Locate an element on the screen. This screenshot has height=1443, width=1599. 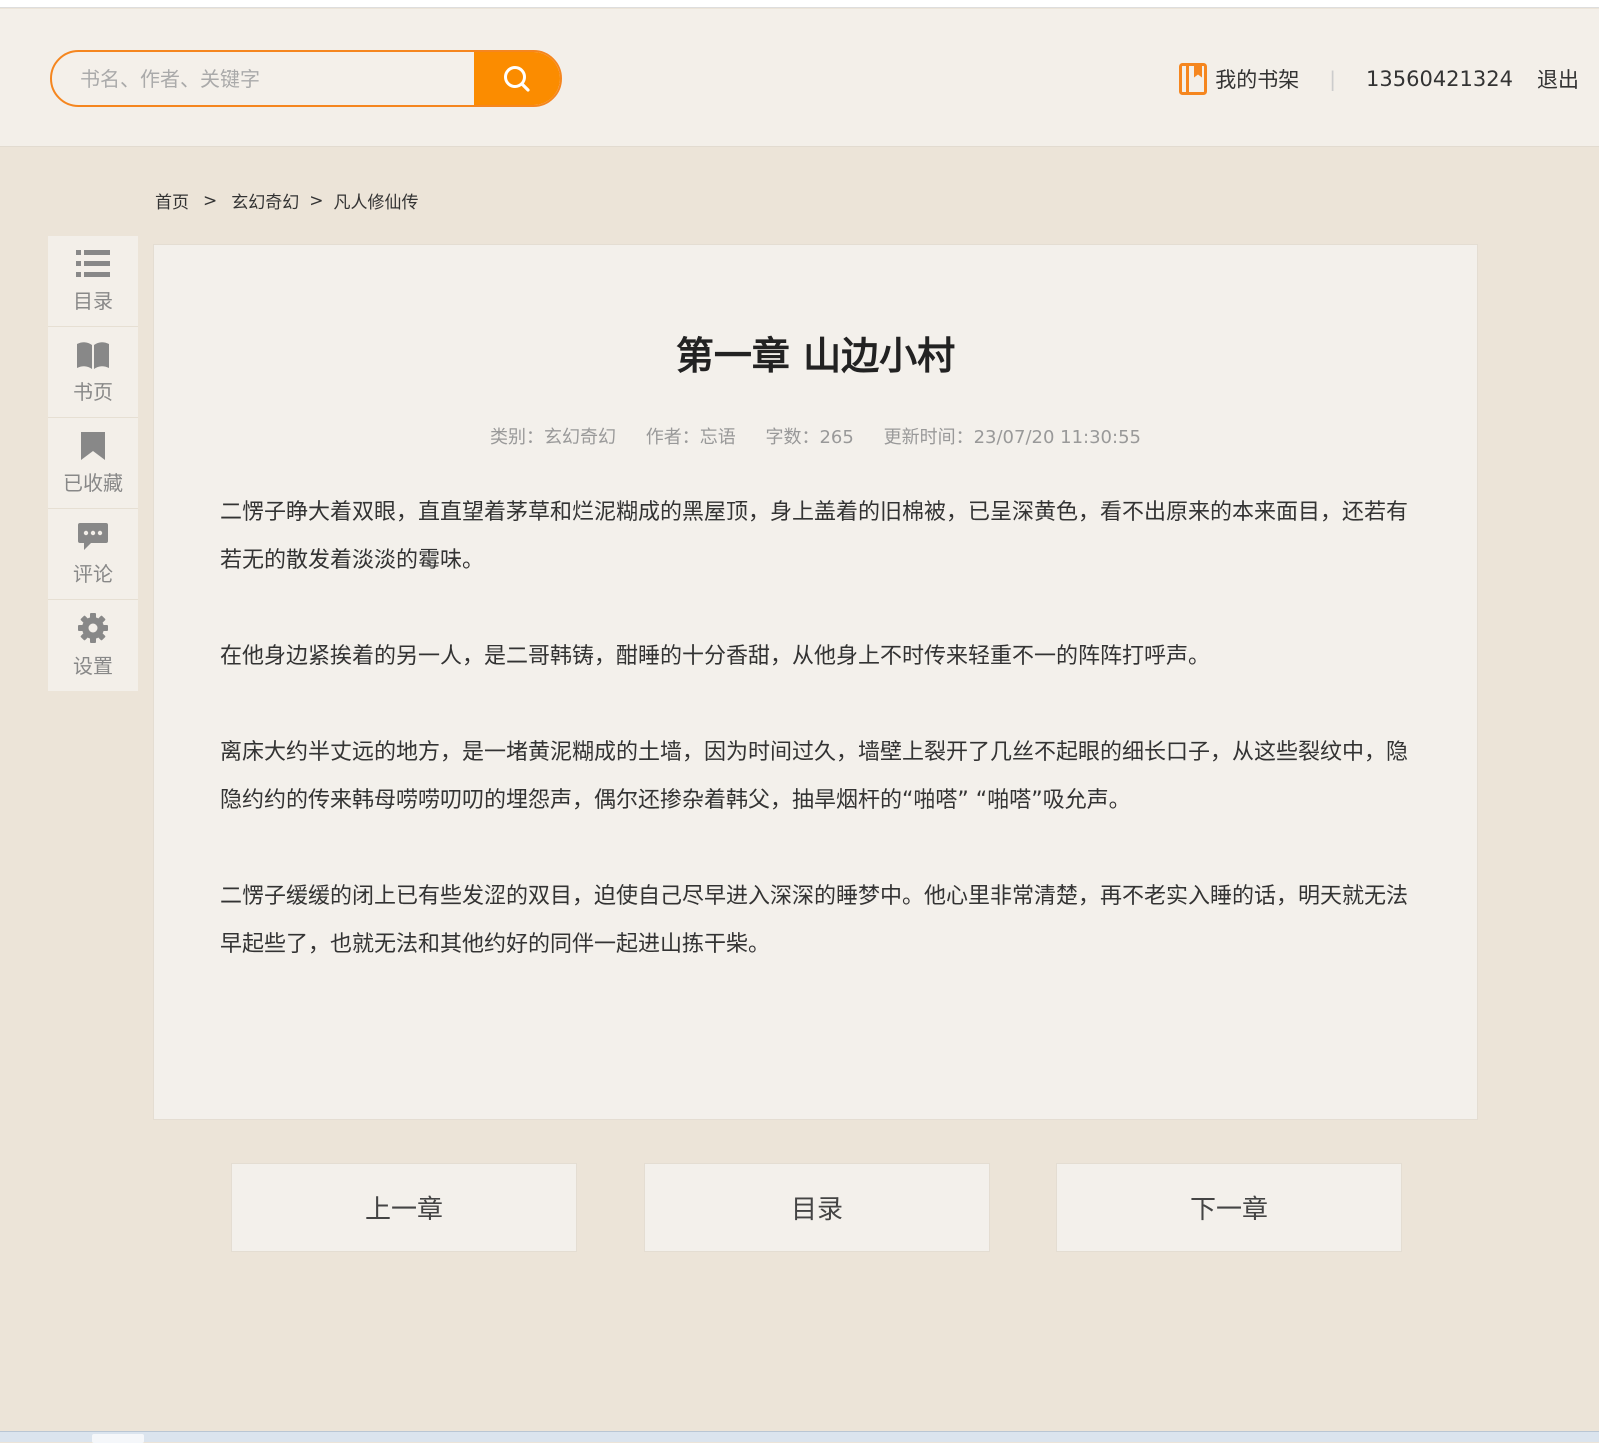
bookmark-icon is located at coordinates (93, 445).